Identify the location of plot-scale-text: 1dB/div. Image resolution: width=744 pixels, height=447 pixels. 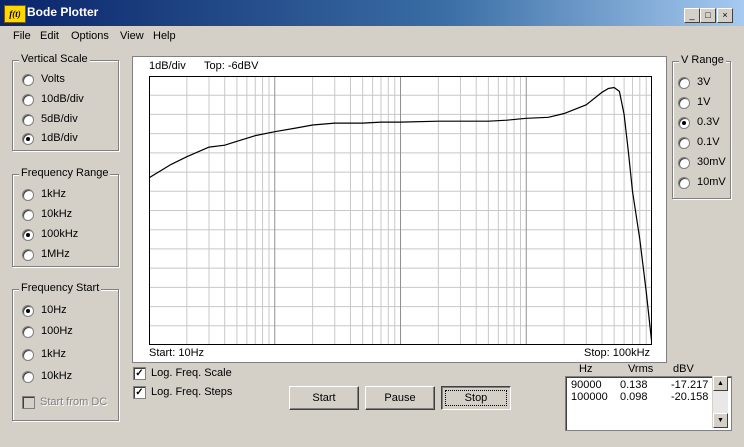
(167, 66).